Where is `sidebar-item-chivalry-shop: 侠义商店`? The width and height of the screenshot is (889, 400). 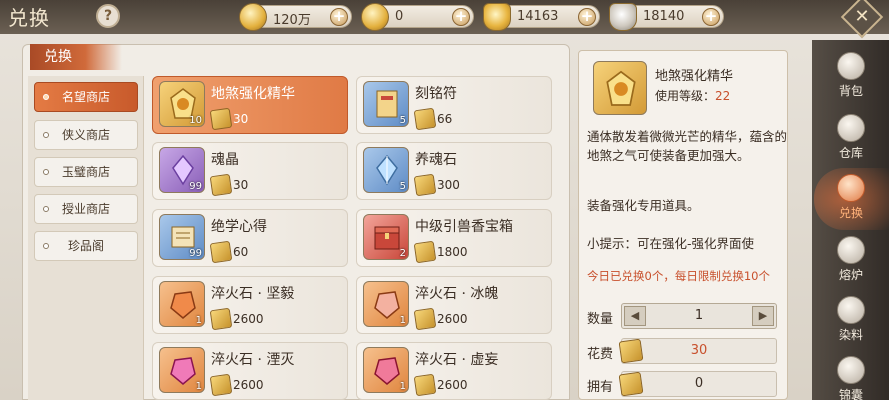 sidebar-item-chivalry-shop: 侠义商店 is located at coordinates (86, 135).